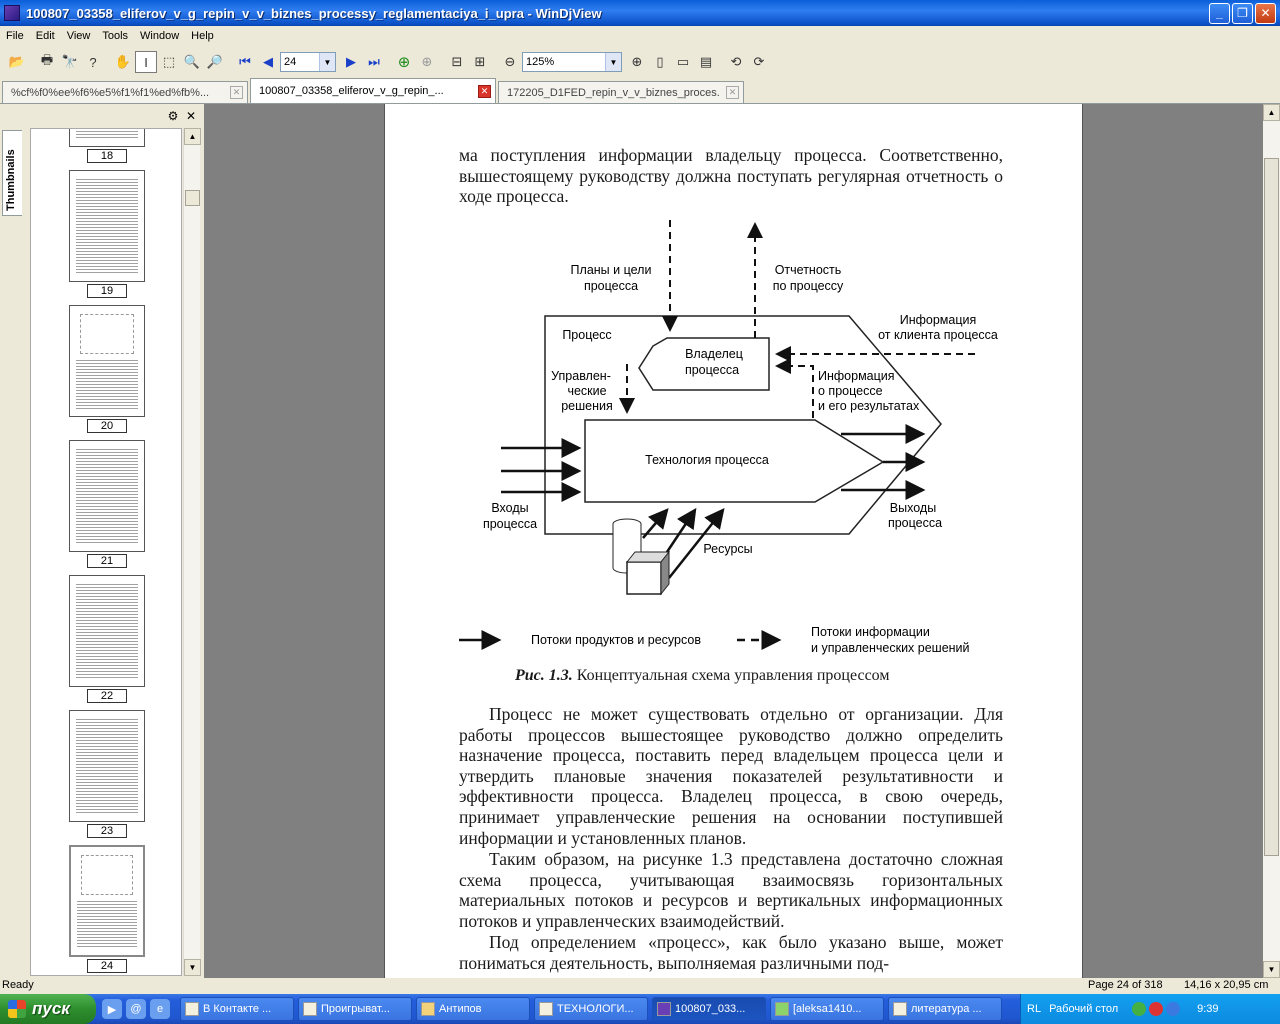 This screenshot has width=1280, height=1024. I want to click on tab-document-2: 100807_03358_eliferov_v_g_repin_... ✕, so click(373, 90).